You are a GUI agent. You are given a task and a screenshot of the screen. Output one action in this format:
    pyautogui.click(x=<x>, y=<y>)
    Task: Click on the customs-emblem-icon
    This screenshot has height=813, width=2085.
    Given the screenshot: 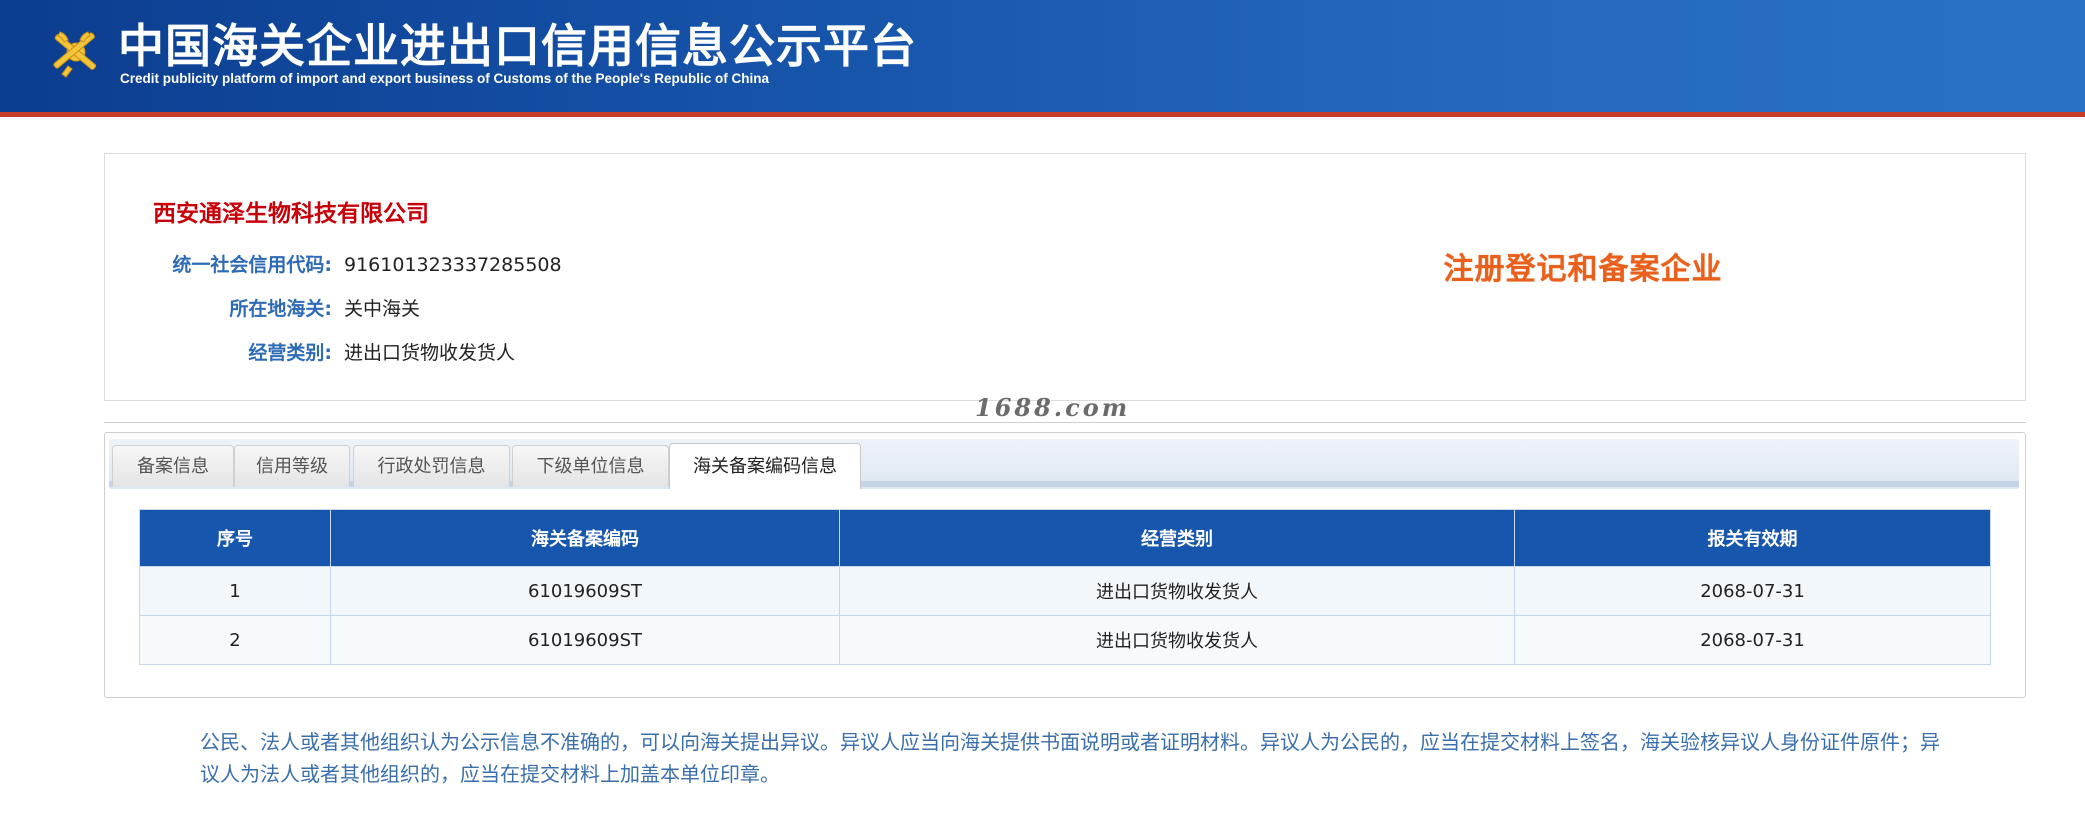 What is the action you would take?
    pyautogui.click(x=75, y=54)
    